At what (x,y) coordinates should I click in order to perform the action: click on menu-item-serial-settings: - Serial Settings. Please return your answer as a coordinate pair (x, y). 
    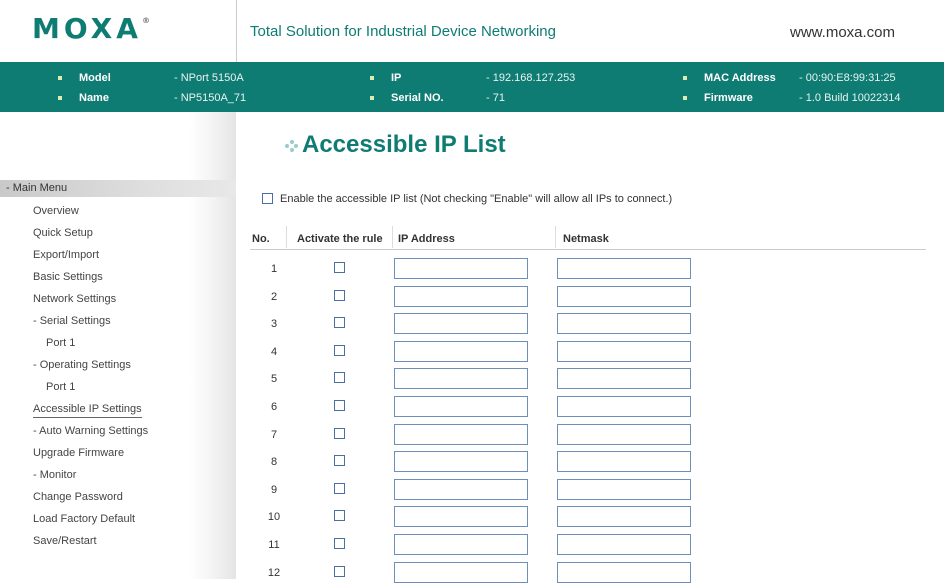
    Looking at the image, I should click on (72, 321).